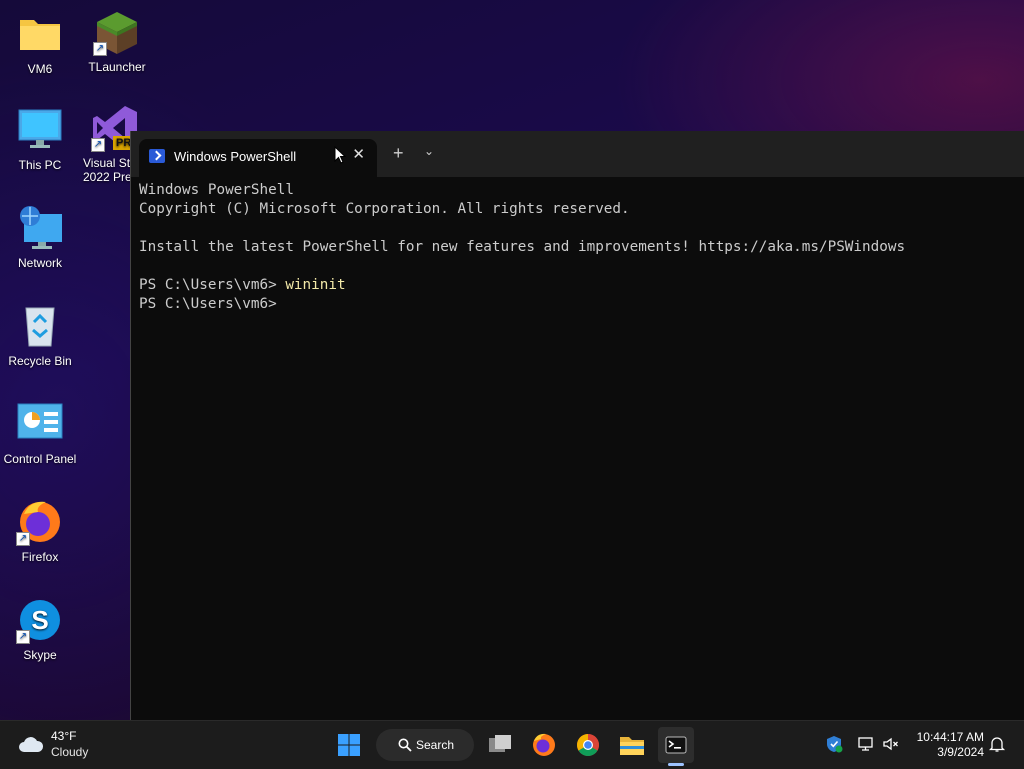 The image size is (1024, 769). What do you see at coordinates (315, 285) in the screenshot?
I see `command-text: wininit` at bounding box center [315, 285].